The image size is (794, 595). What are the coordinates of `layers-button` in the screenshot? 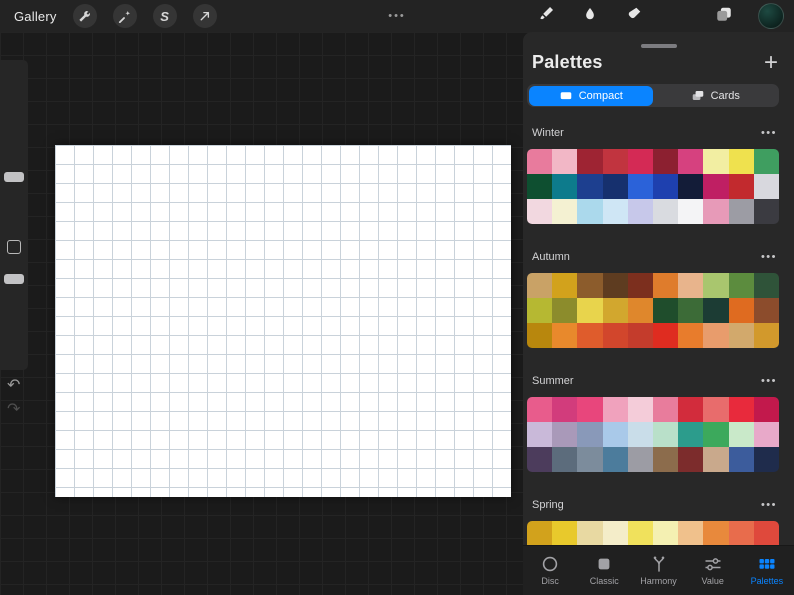 It's located at (724, 16).